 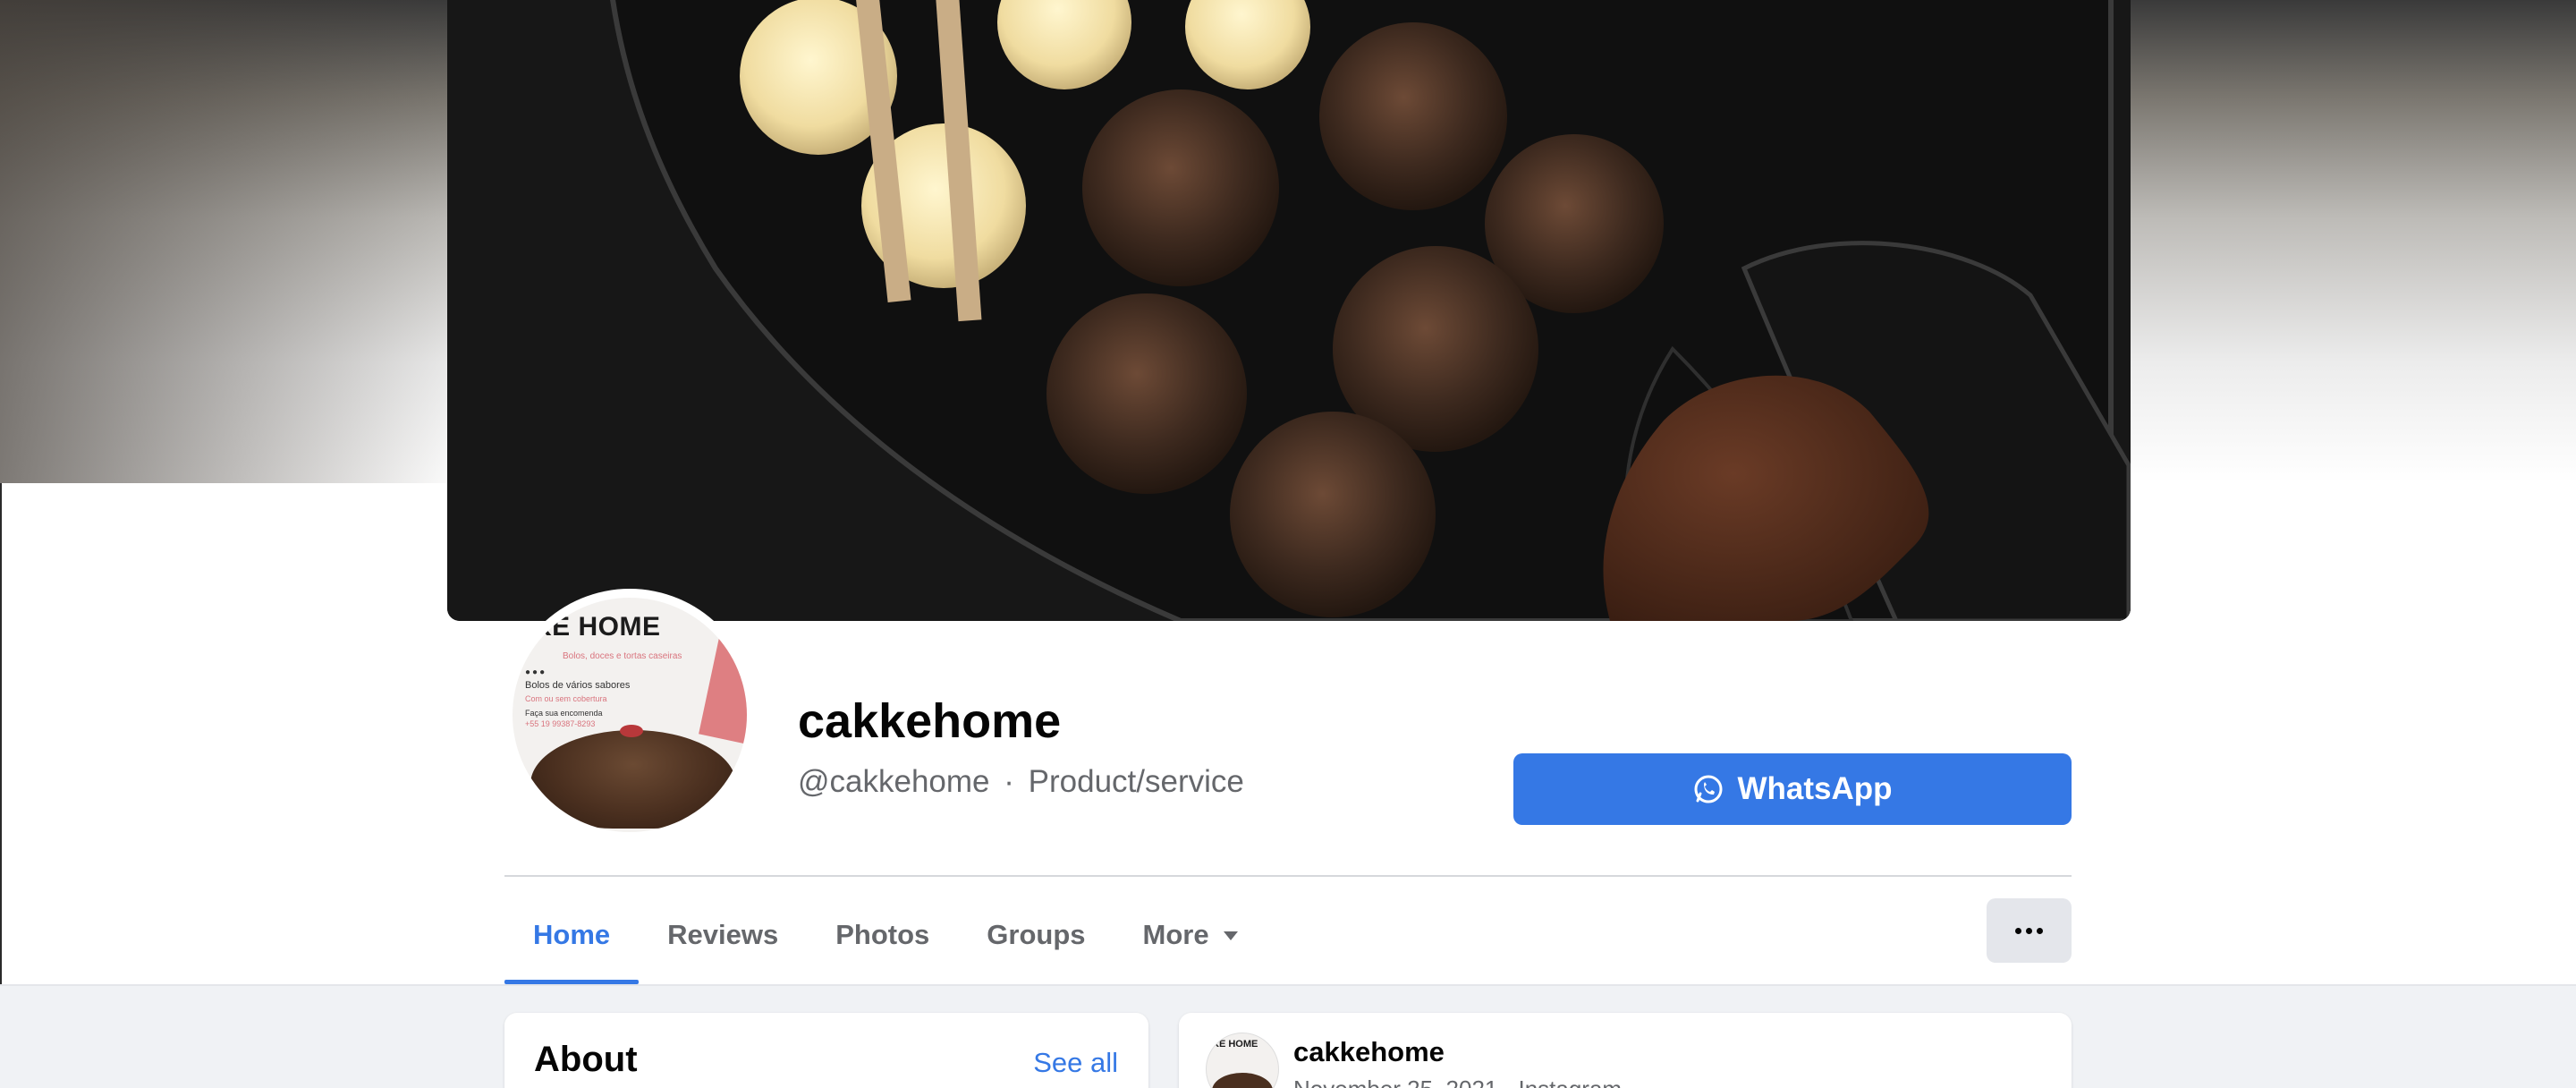 I want to click on whatsapp-button: WhatsApp, so click(x=1792, y=789).